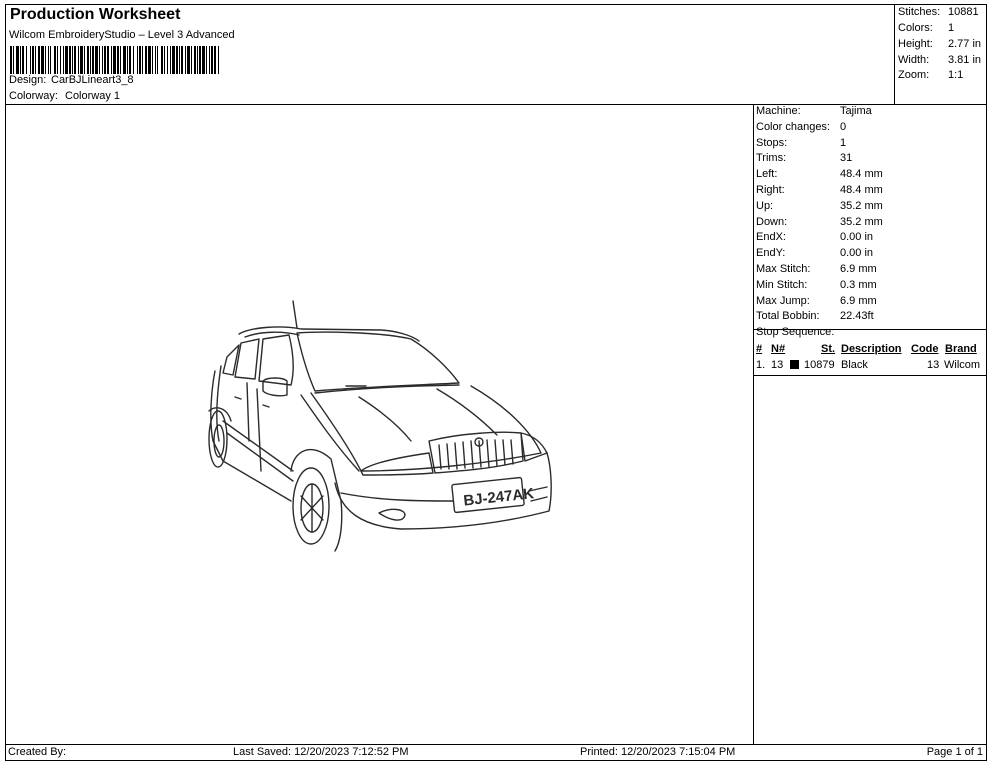  Describe the element at coordinates (772, 221) in the screenshot. I see `property-label: Down:` at that location.